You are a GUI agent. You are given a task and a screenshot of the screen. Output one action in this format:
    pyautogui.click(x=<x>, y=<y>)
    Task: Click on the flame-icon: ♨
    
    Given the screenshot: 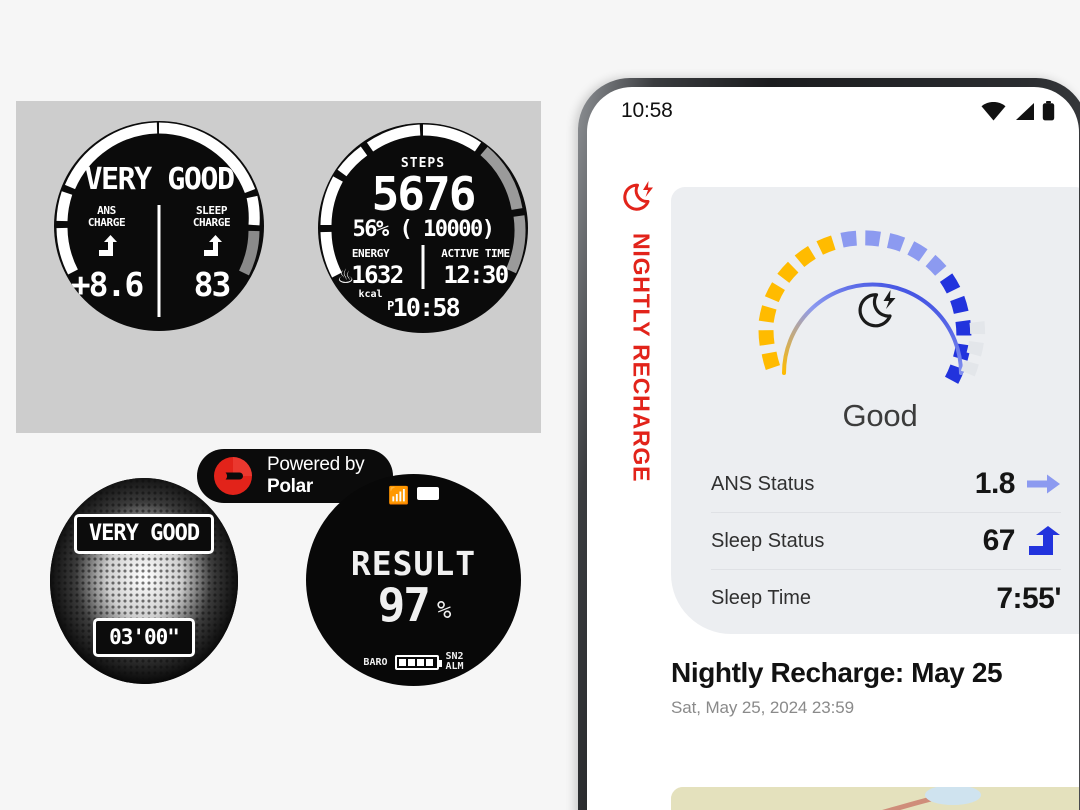 What is the action you would take?
    pyautogui.click(x=345, y=275)
    